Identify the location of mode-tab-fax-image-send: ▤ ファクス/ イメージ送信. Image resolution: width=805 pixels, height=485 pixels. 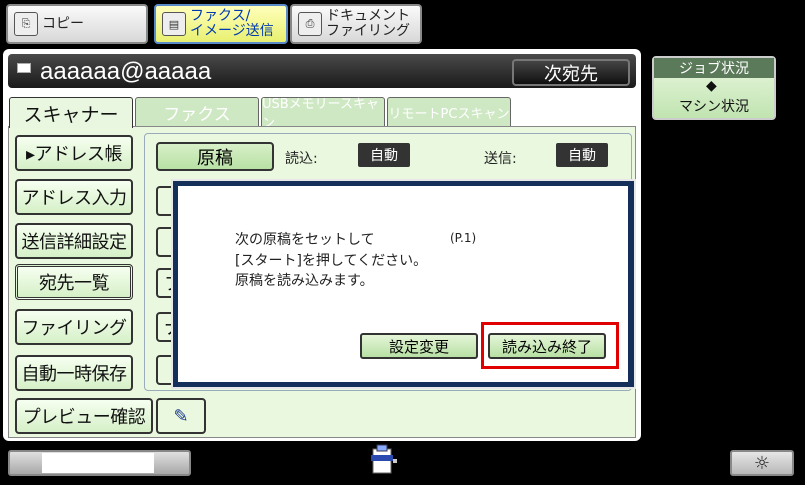
(221, 24).